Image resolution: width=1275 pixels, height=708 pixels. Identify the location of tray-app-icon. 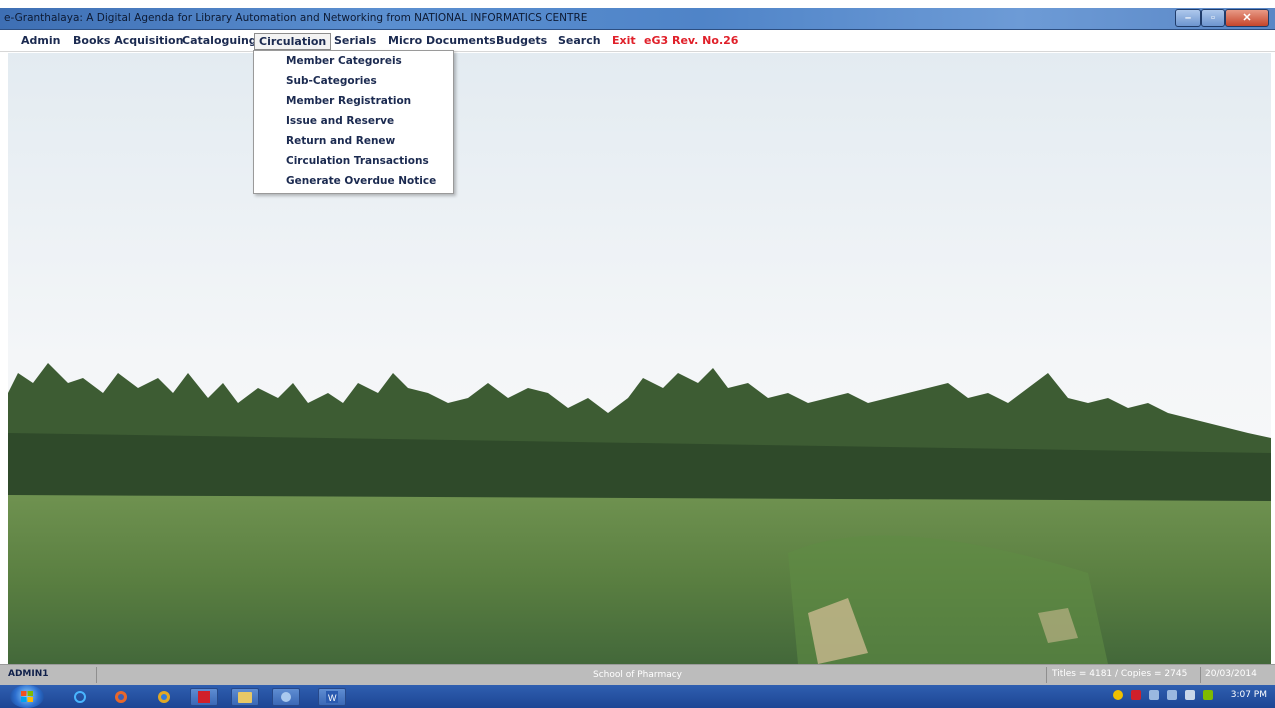
(1117, 695).